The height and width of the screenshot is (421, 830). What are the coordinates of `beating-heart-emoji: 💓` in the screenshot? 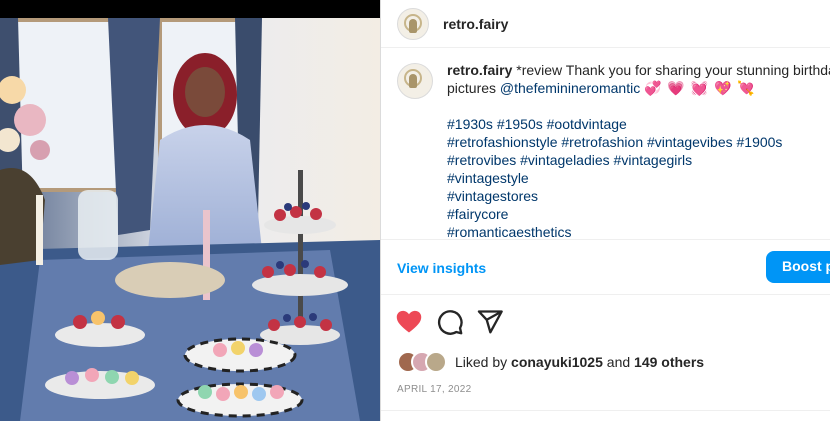 It's located at (700, 88).